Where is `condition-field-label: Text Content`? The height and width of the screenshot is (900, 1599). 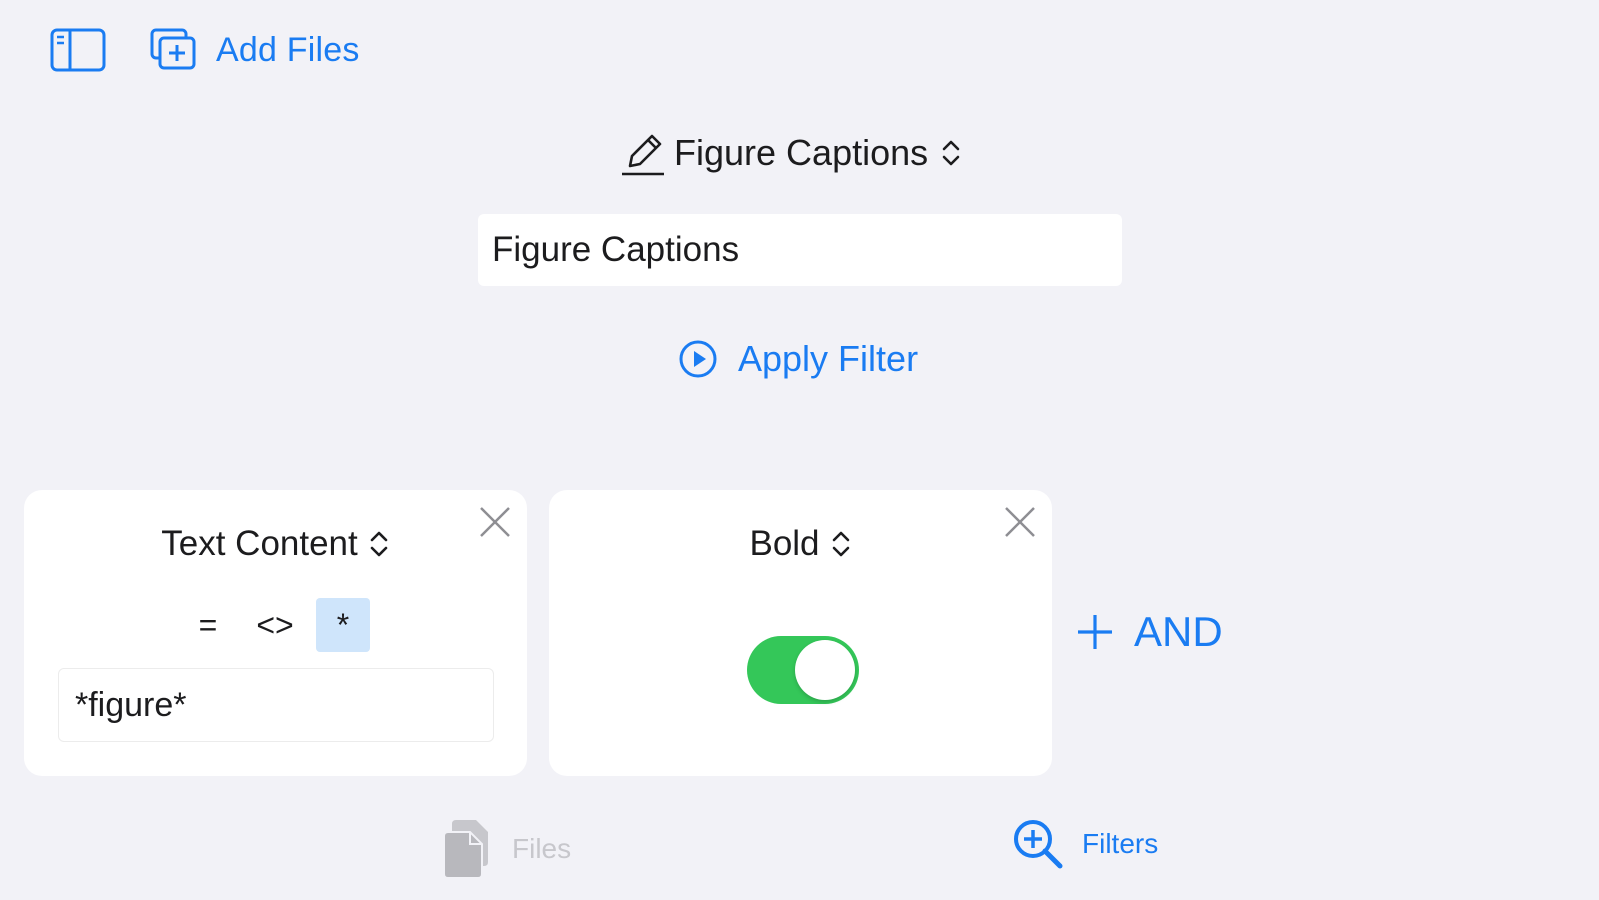 condition-field-label: Text Content is located at coordinates (259, 543).